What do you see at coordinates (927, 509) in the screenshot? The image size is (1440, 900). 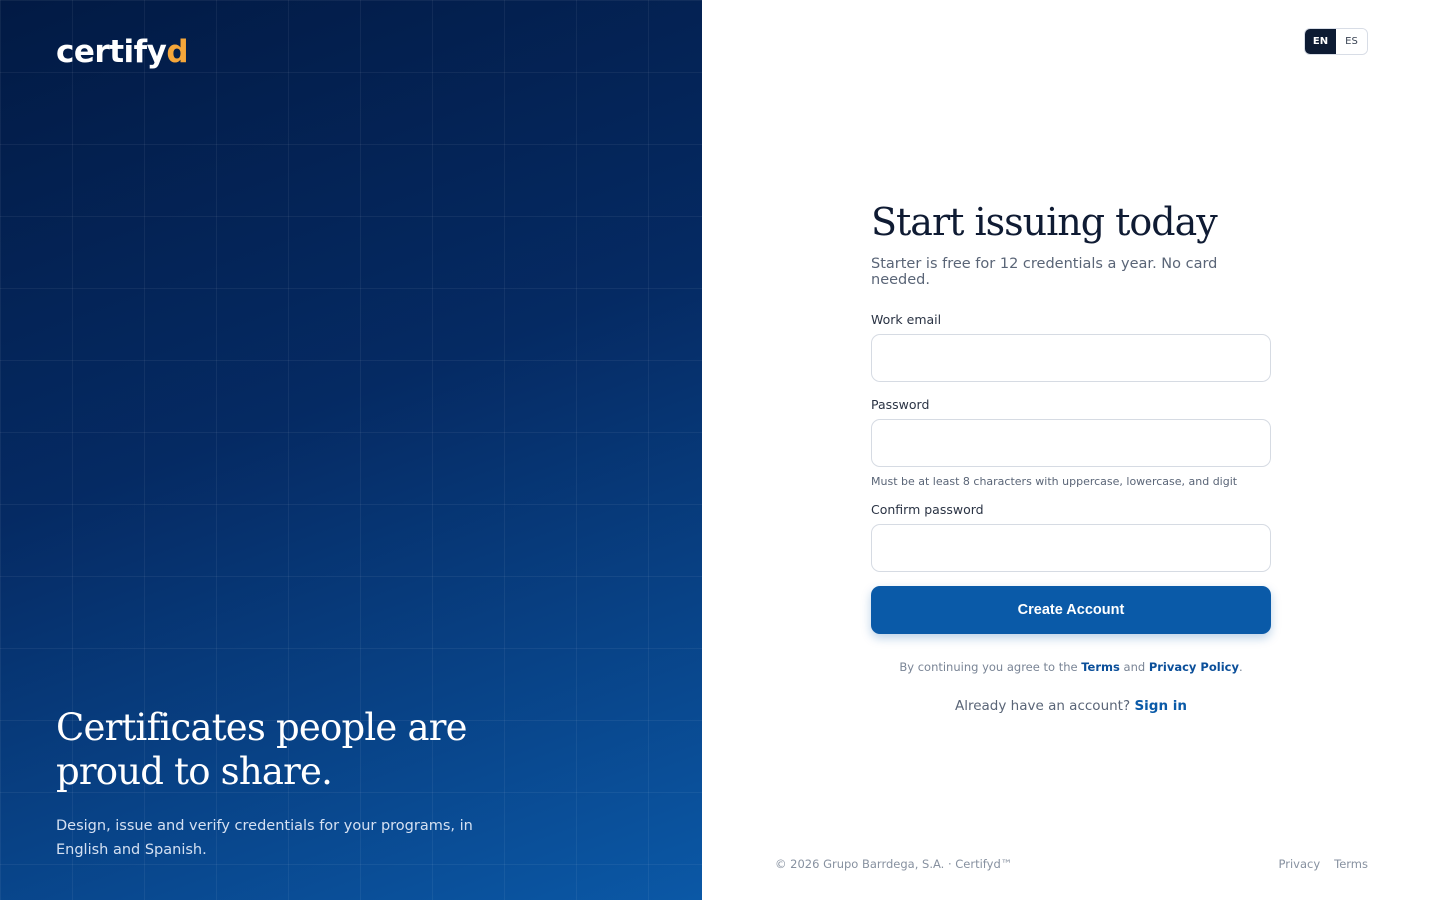 I see `confirm-password-label: Confirm password` at bounding box center [927, 509].